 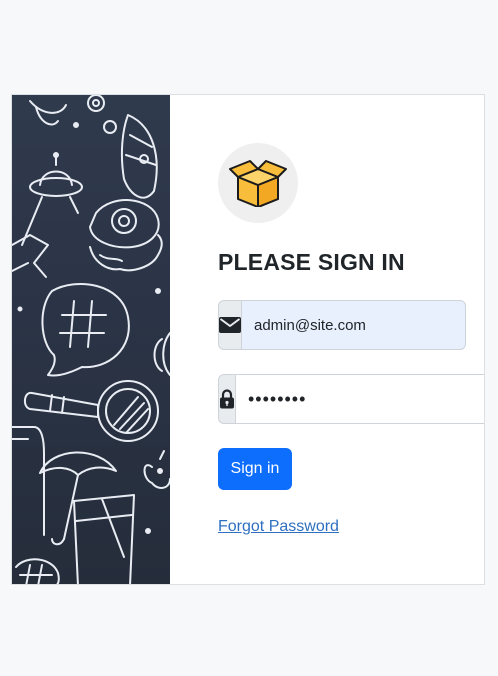 I want to click on open-box-icon, so click(x=258, y=183).